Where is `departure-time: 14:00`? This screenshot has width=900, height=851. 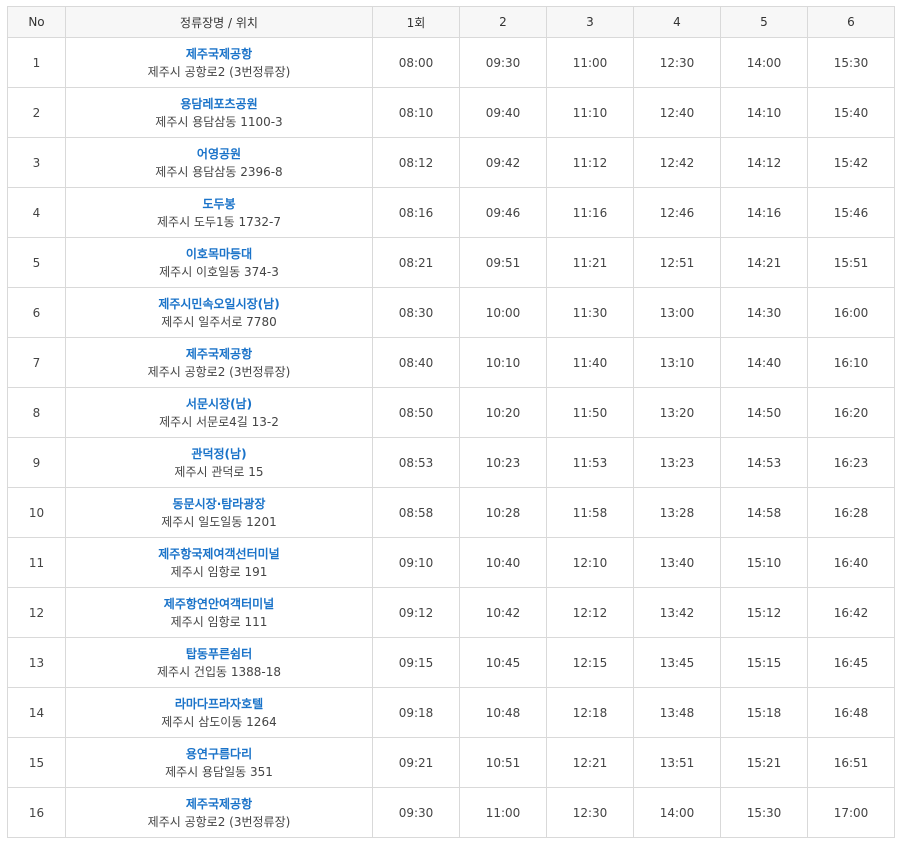 departure-time: 14:00 is located at coordinates (677, 812).